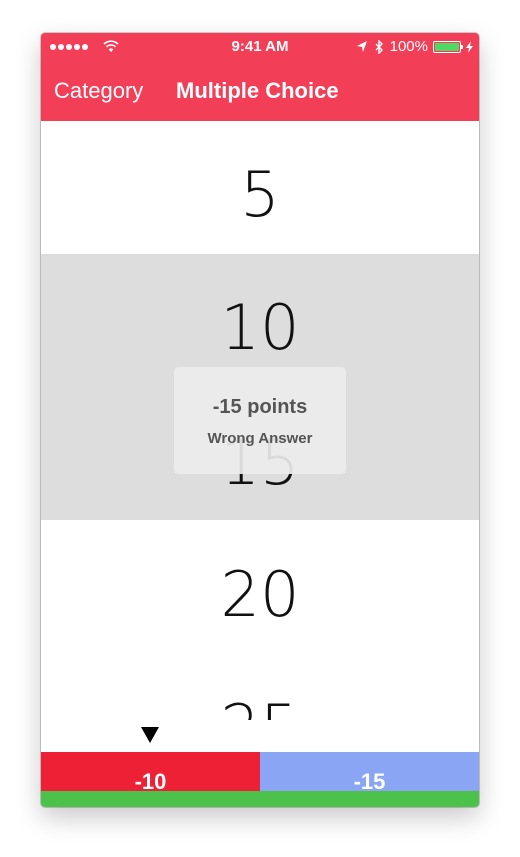  What do you see at coordinates (469, 46) in the screenshot?
I see `charging-bolt-icon` at bounding box center [469, 46].